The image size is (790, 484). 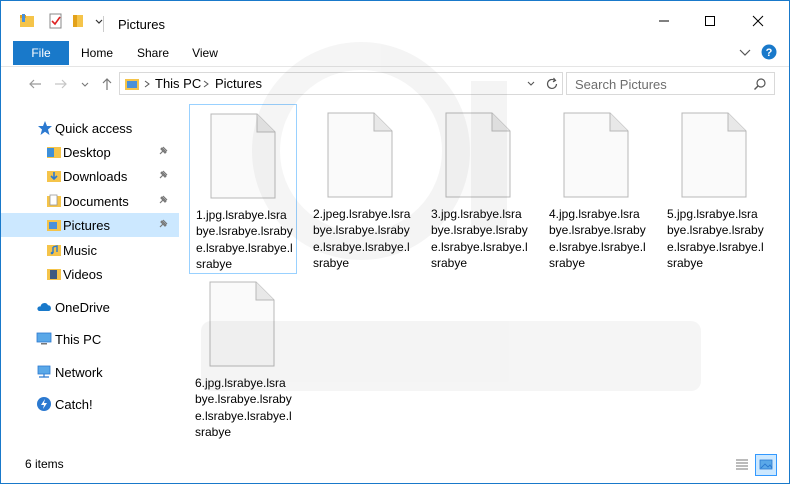 I want to click on help-button: ?, so click(x=769, y=53).